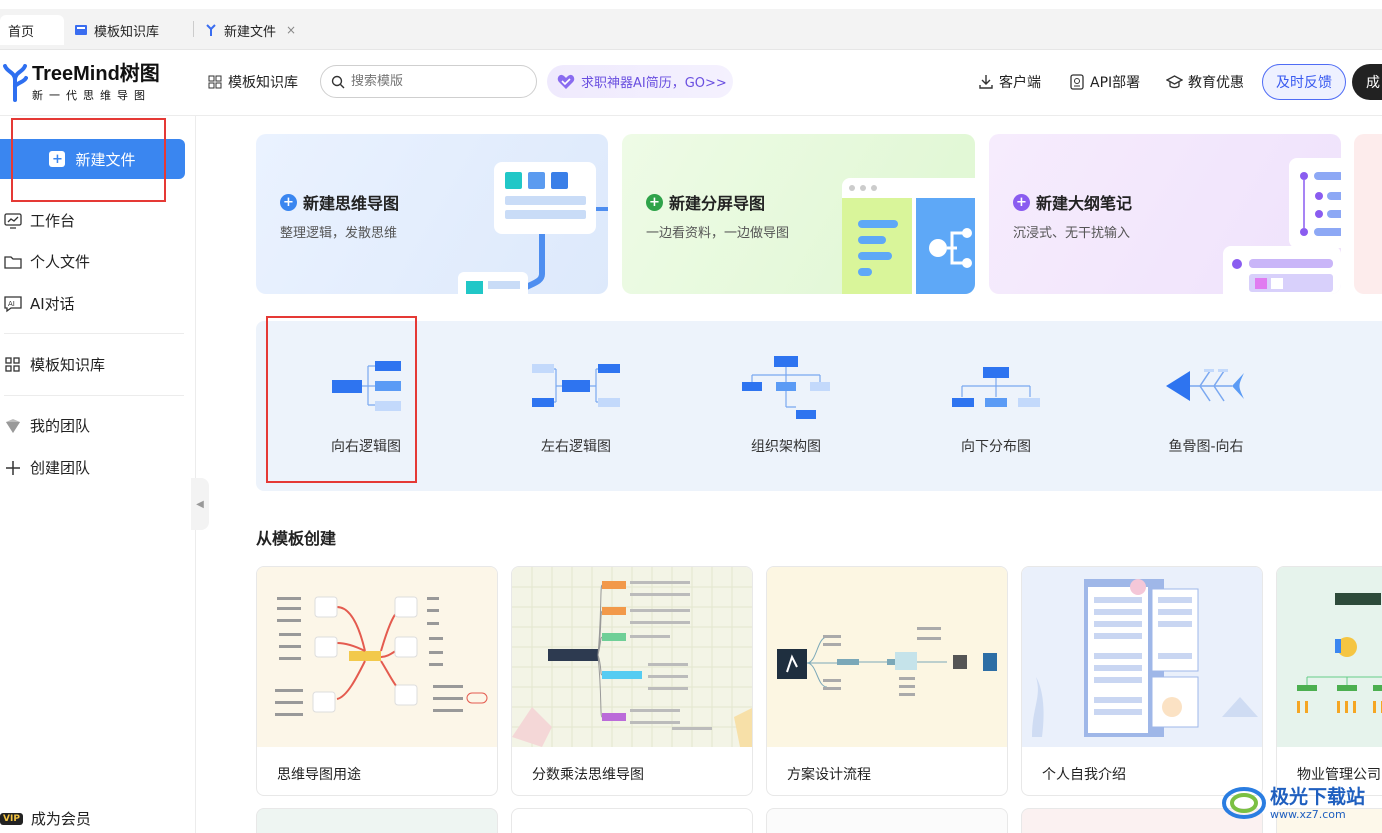 The width and height of the screenshot is (1382, 833). What do you see at coordinates (60, 262) in the screenshot?
I see `sidebar-item-label: 个人文件` at bounding box center [60, 262].